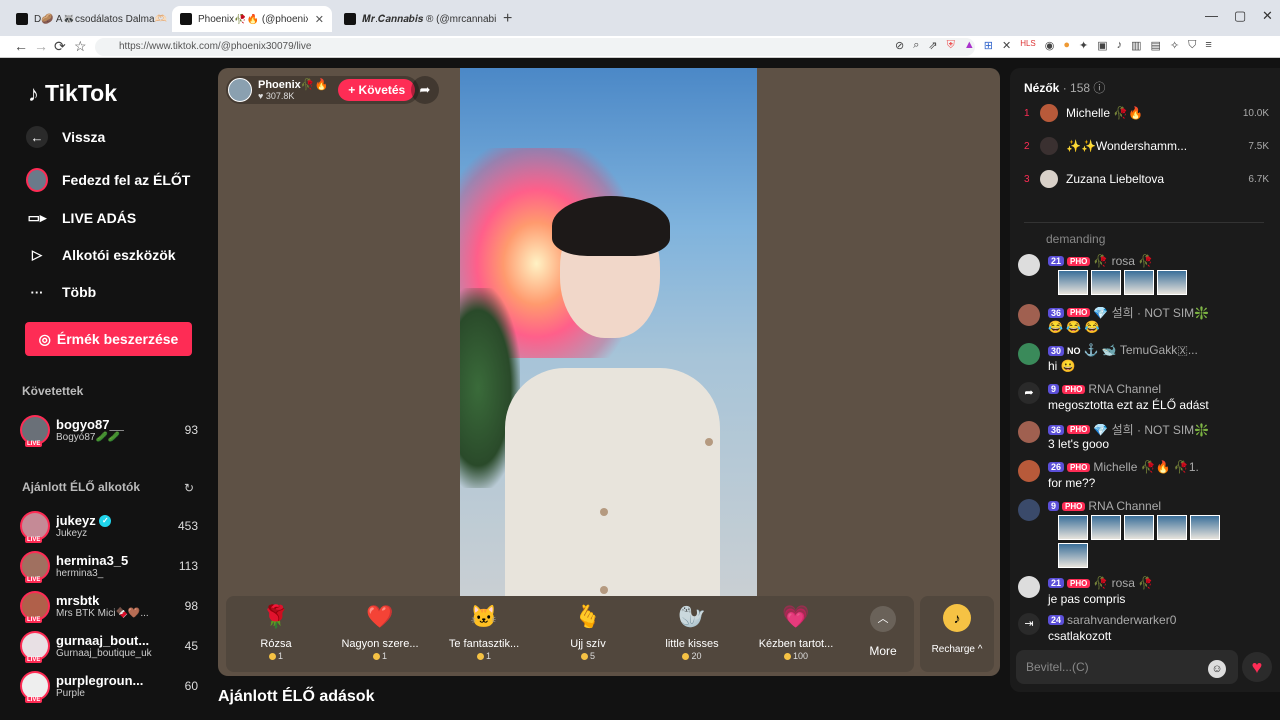 This screenshot has height=720, width=1280. Describe the element at coordinates (484, 635) in the screenshot. I see `gift-item: 🐱 Te fantasztik... 1` at that location.